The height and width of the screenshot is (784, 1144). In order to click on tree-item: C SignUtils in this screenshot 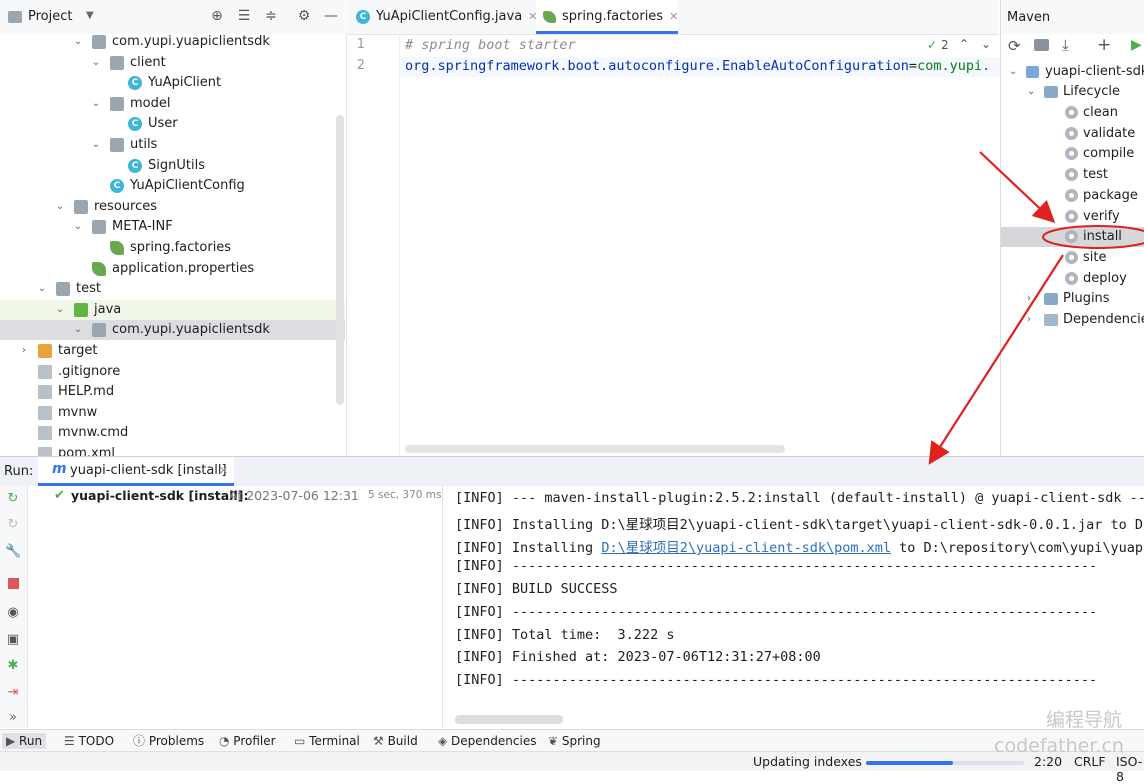, I will do `click(172, 166)`.